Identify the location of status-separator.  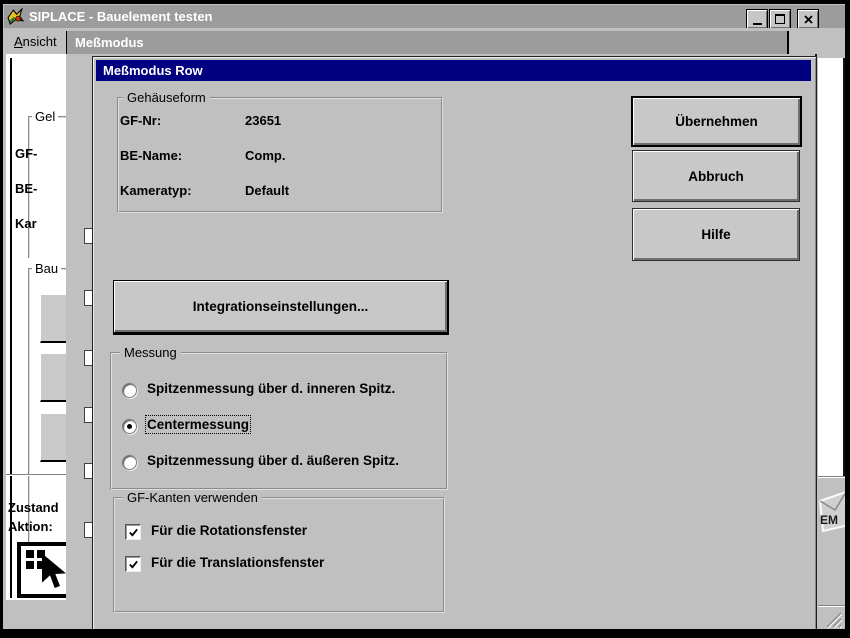
(36, 475).